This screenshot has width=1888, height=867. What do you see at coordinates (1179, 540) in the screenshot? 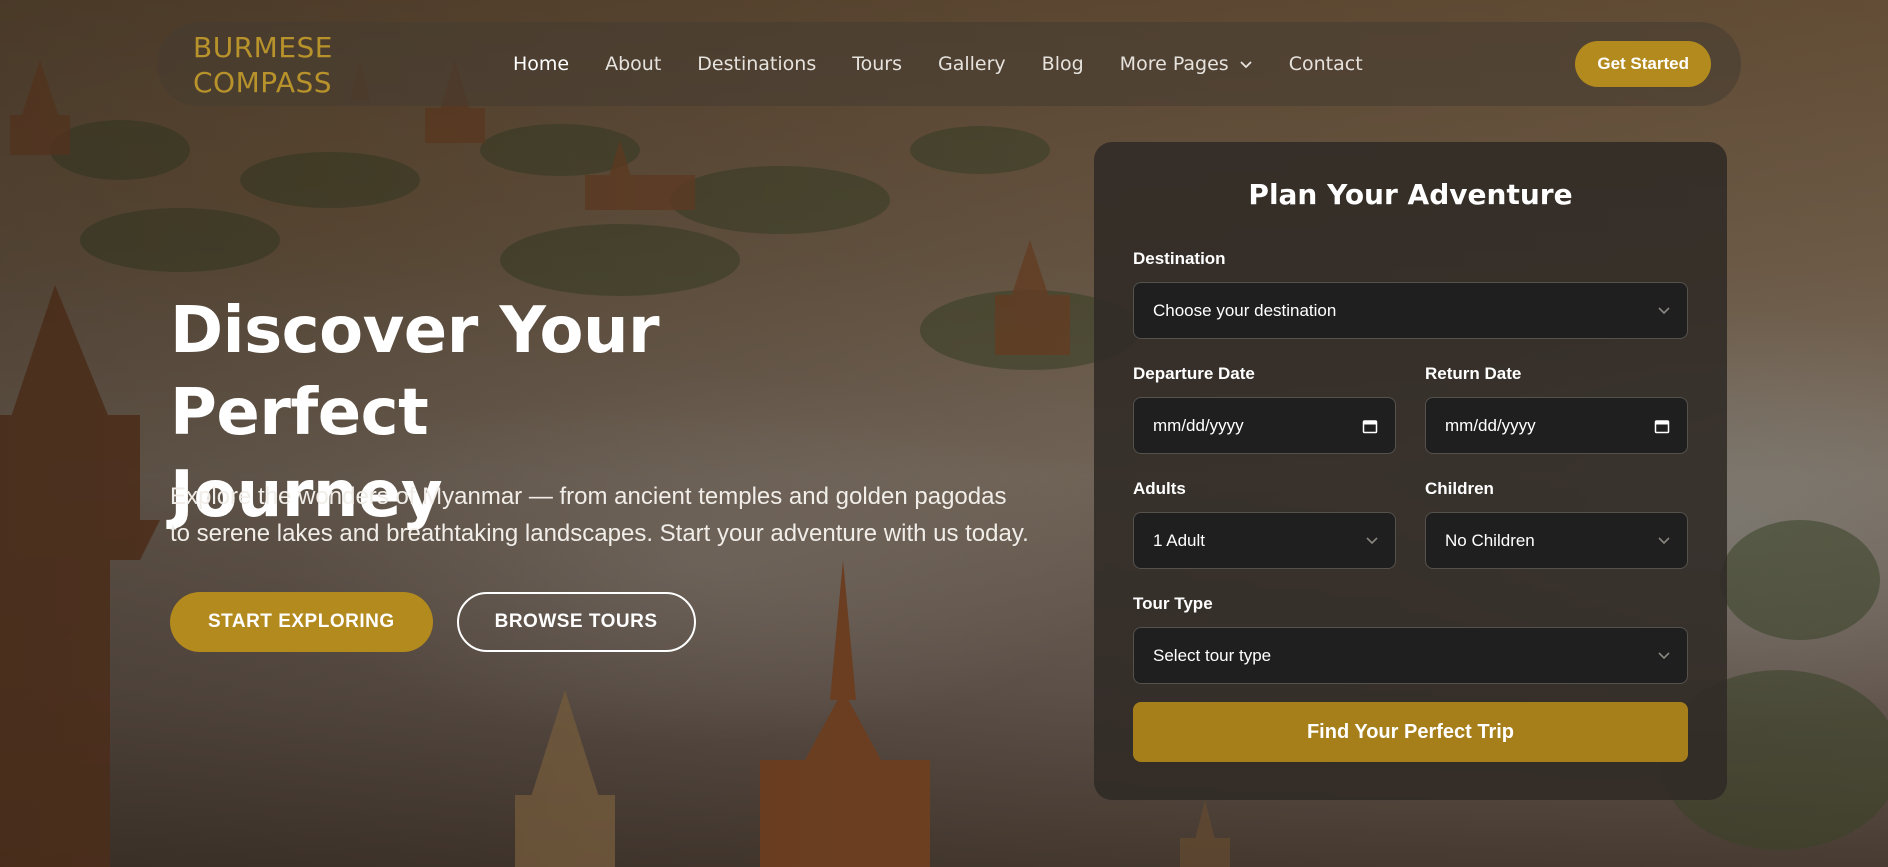
I see `adults-select-value: 1 Adult` at bounding box center [1179, 540].